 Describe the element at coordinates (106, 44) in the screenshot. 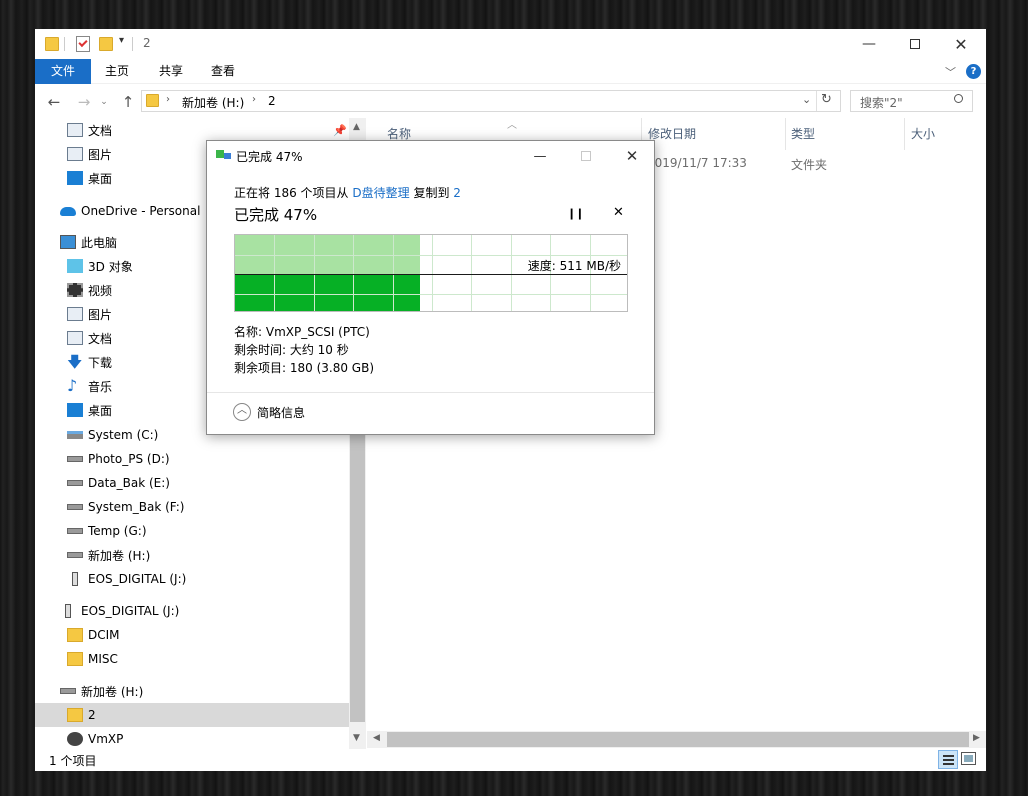

I see `new-folder-icon` at that location.